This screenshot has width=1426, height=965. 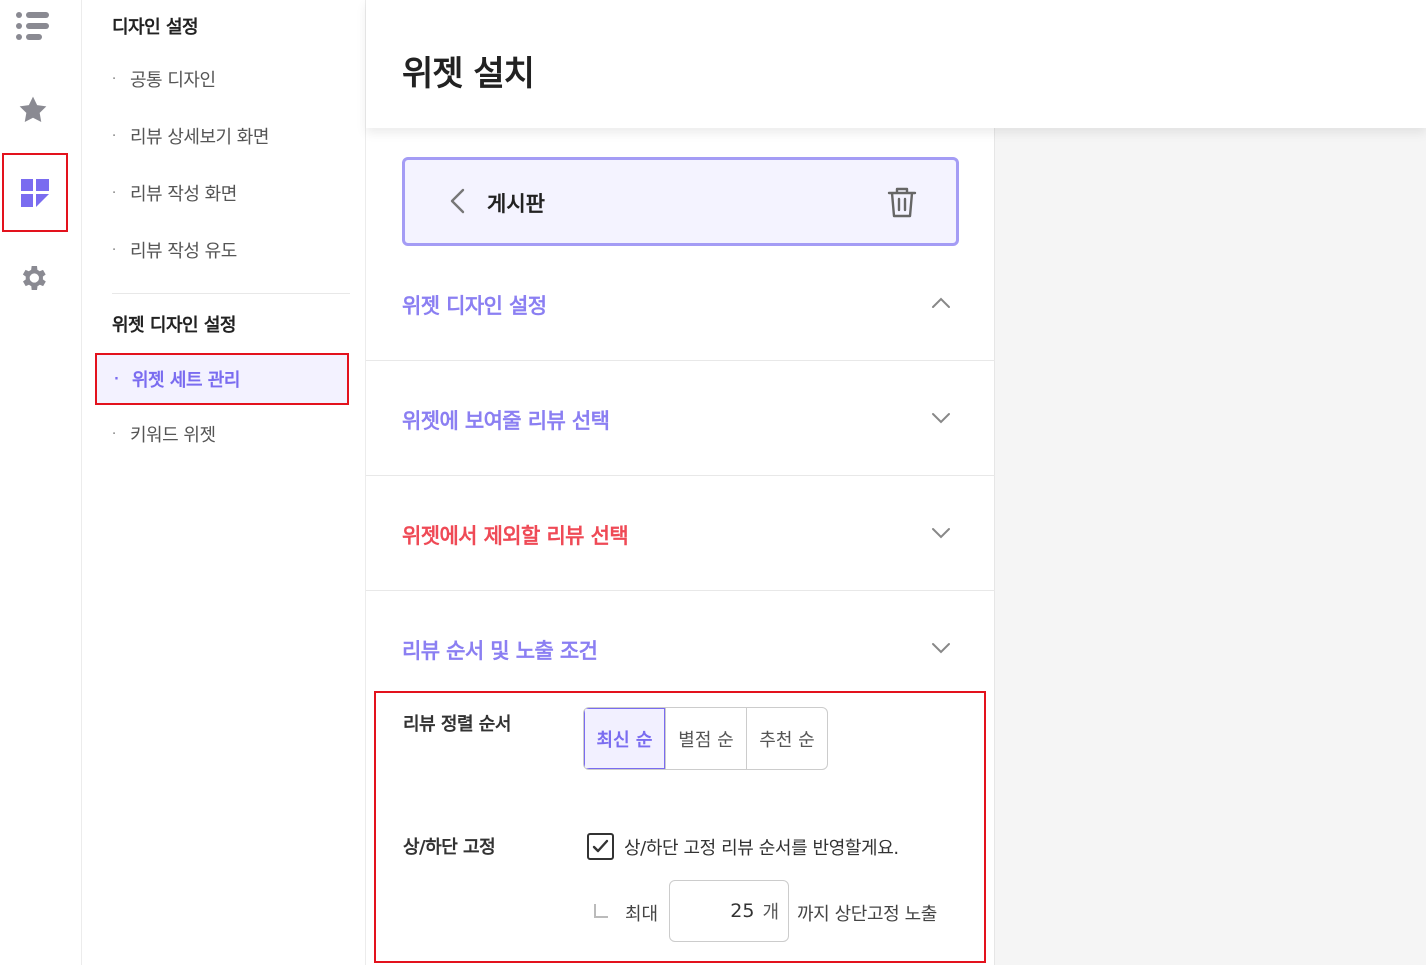 What do you see at coordinates (468, 74) in the screenshot?
I see `page-title: 위젯 설치` at bounding box center [468, 74].